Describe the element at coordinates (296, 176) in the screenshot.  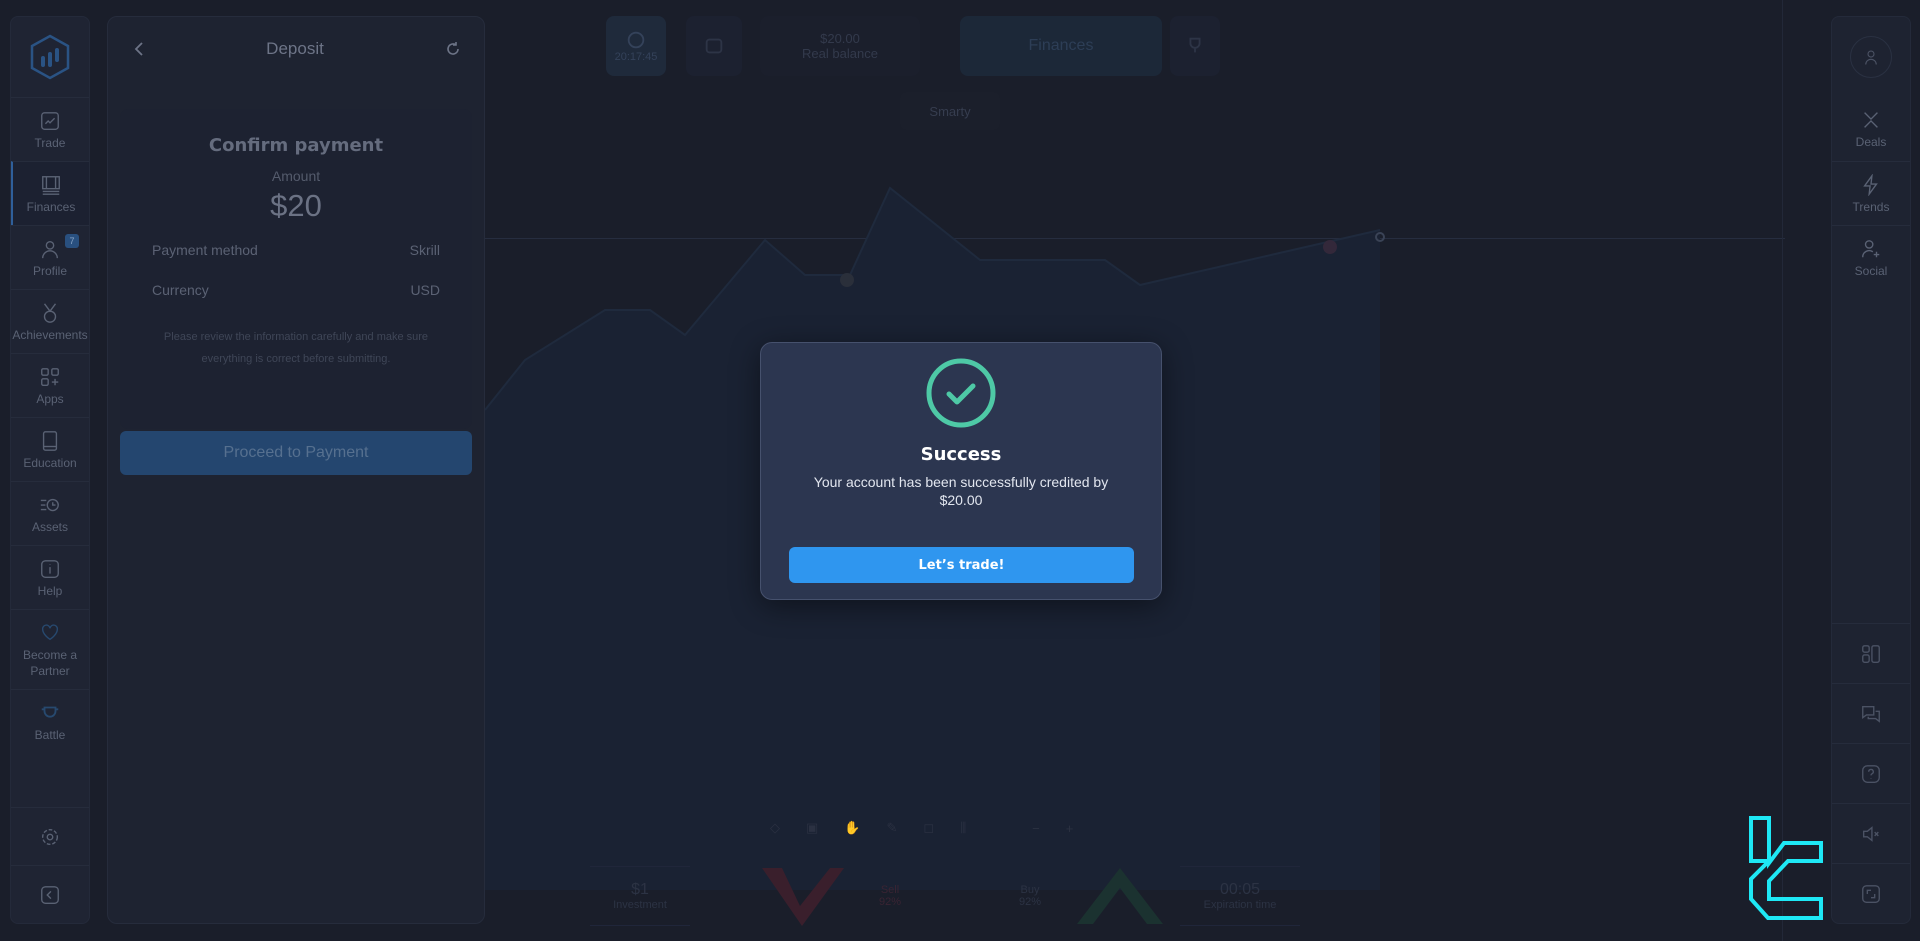
I see `amount-label: Amount` at that location.